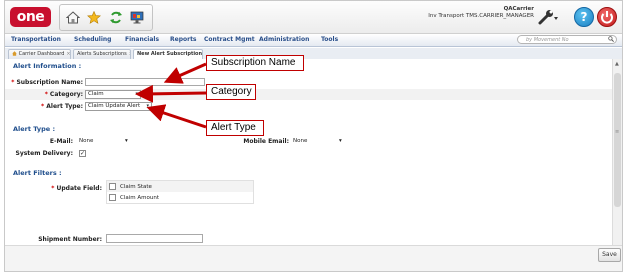 The width and height of the screenshot is (624, 272). Describe the element at coordinates (154, 238) in the screenshot. I see `shipment-number-input` at that location.